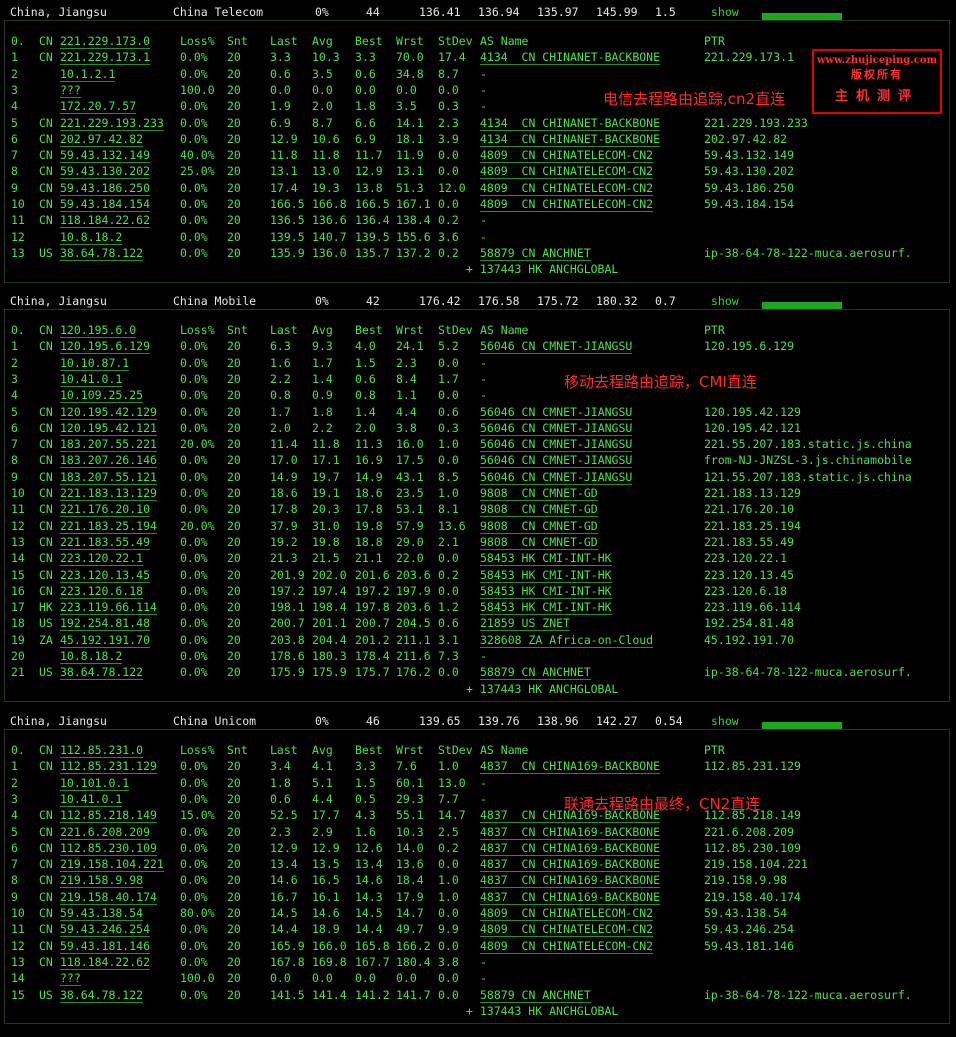 This screenshot has height=1037, width=956. Describe the element at coordinates (440, 301) in the screenshot. I see `summary-last: 176.42` at that location.